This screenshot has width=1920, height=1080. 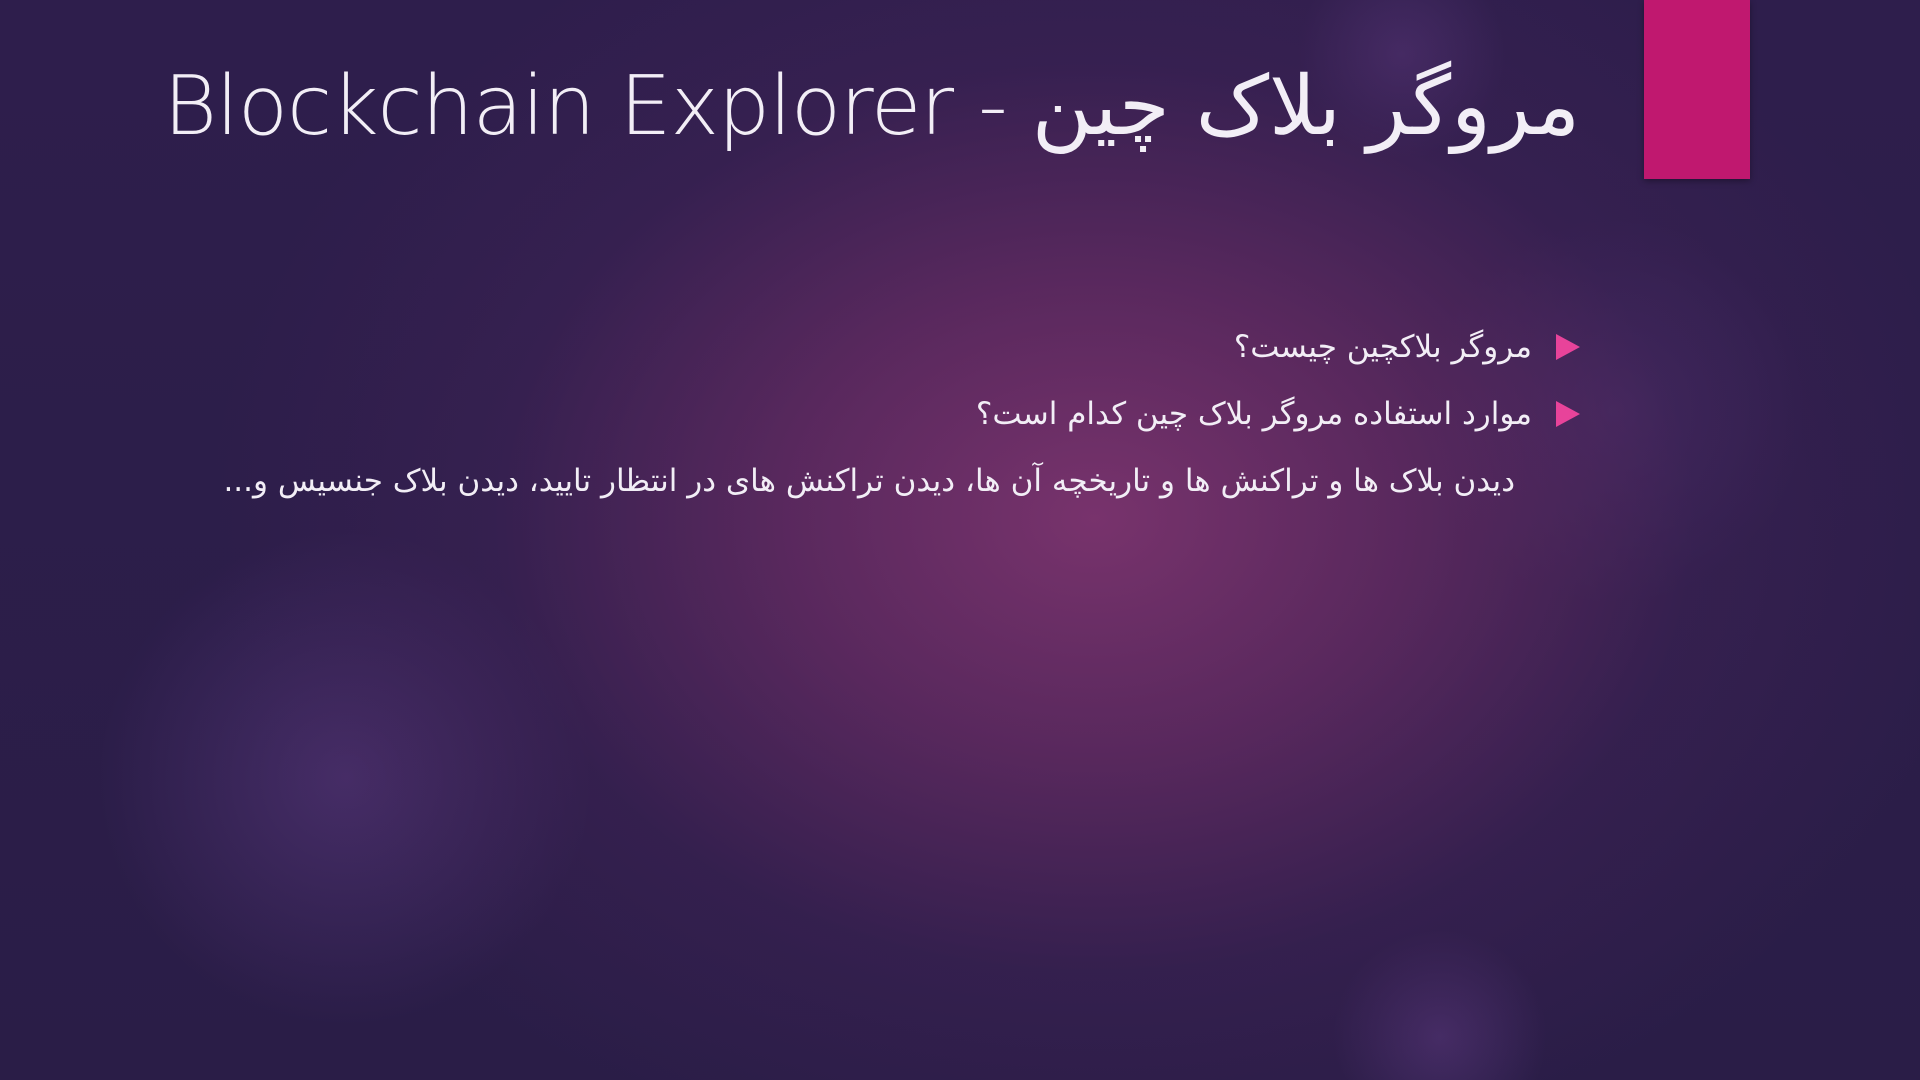 What do you see at coordinates (1697, 89) in the screenshot?
I see `accent-tab` at bounding box center [1697, 89].